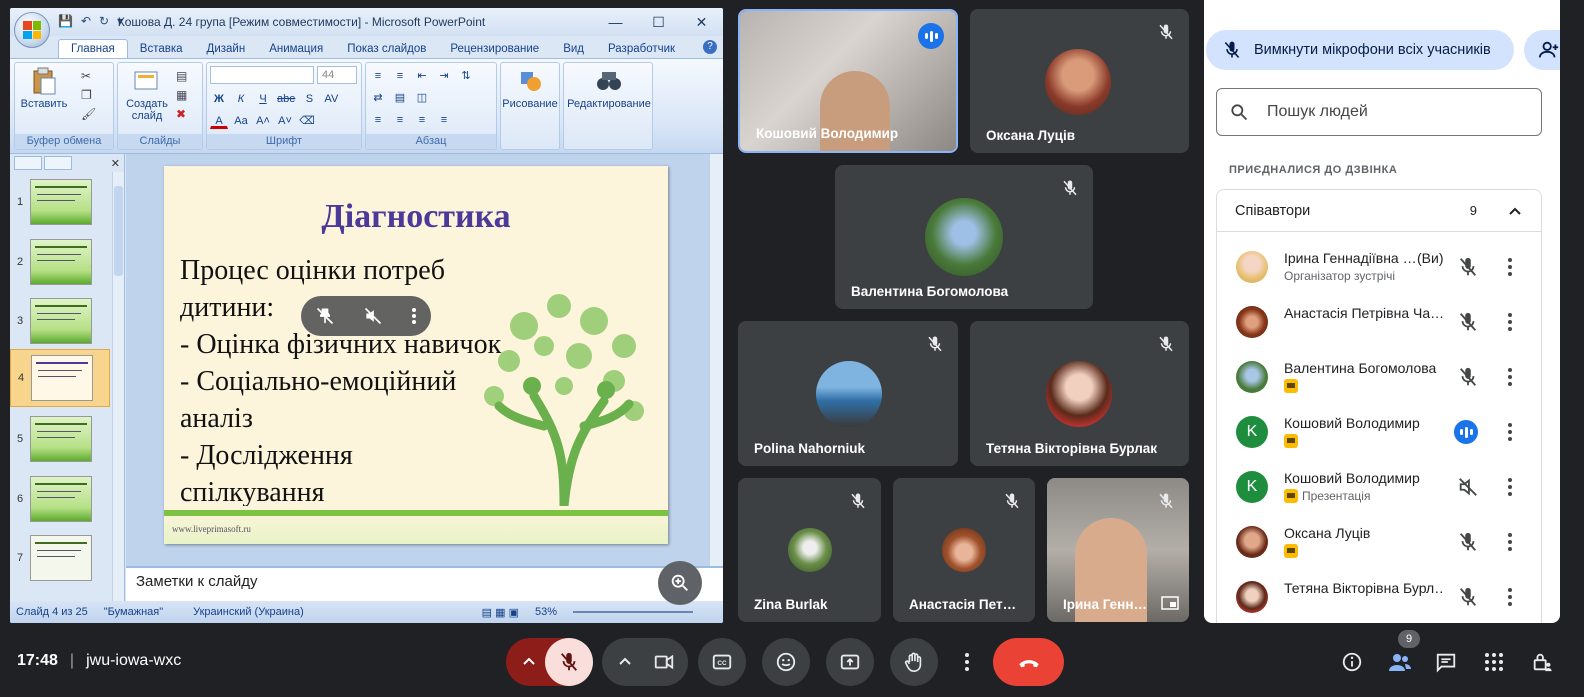  I want to click on shrink-font-icon: A˅, so click(285, 120).